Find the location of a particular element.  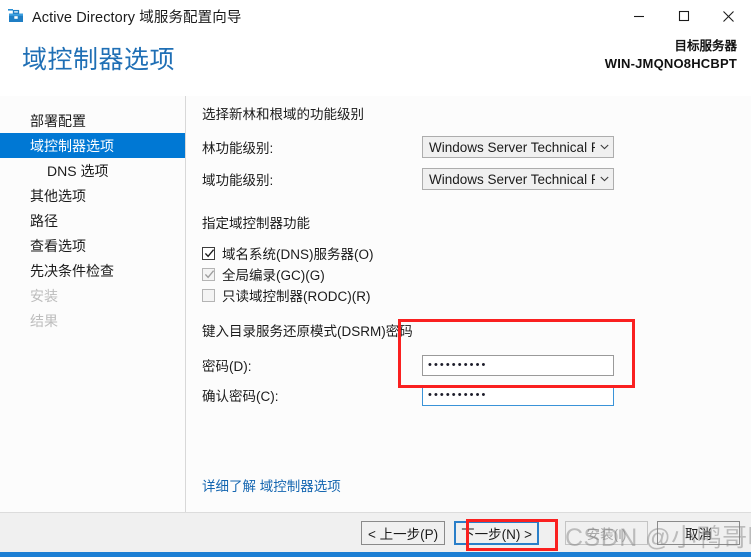

domain-functional-level-value: Windows Server Technical Pre is located at coordinates (512, 179).